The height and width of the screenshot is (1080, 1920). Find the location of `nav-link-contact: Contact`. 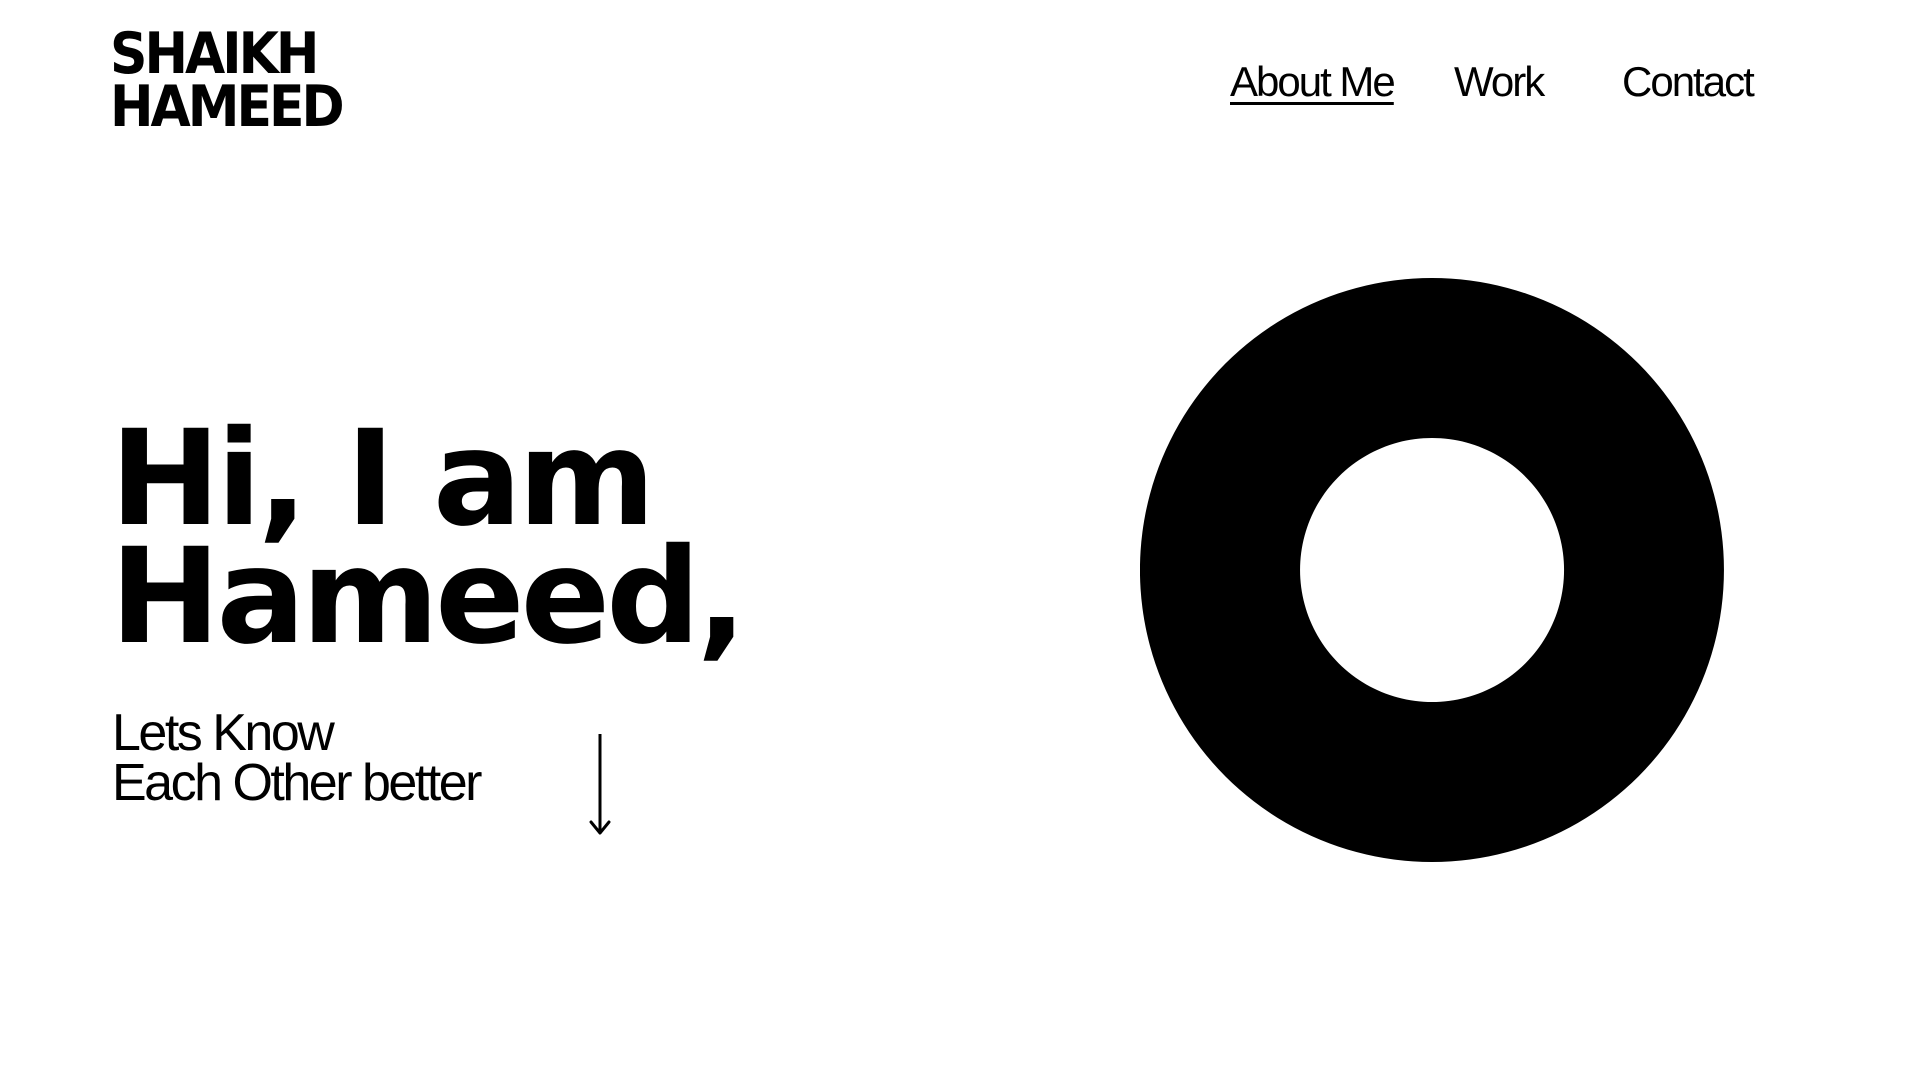

nav-link-contact: Contact is located at coordinates (1688, 82).